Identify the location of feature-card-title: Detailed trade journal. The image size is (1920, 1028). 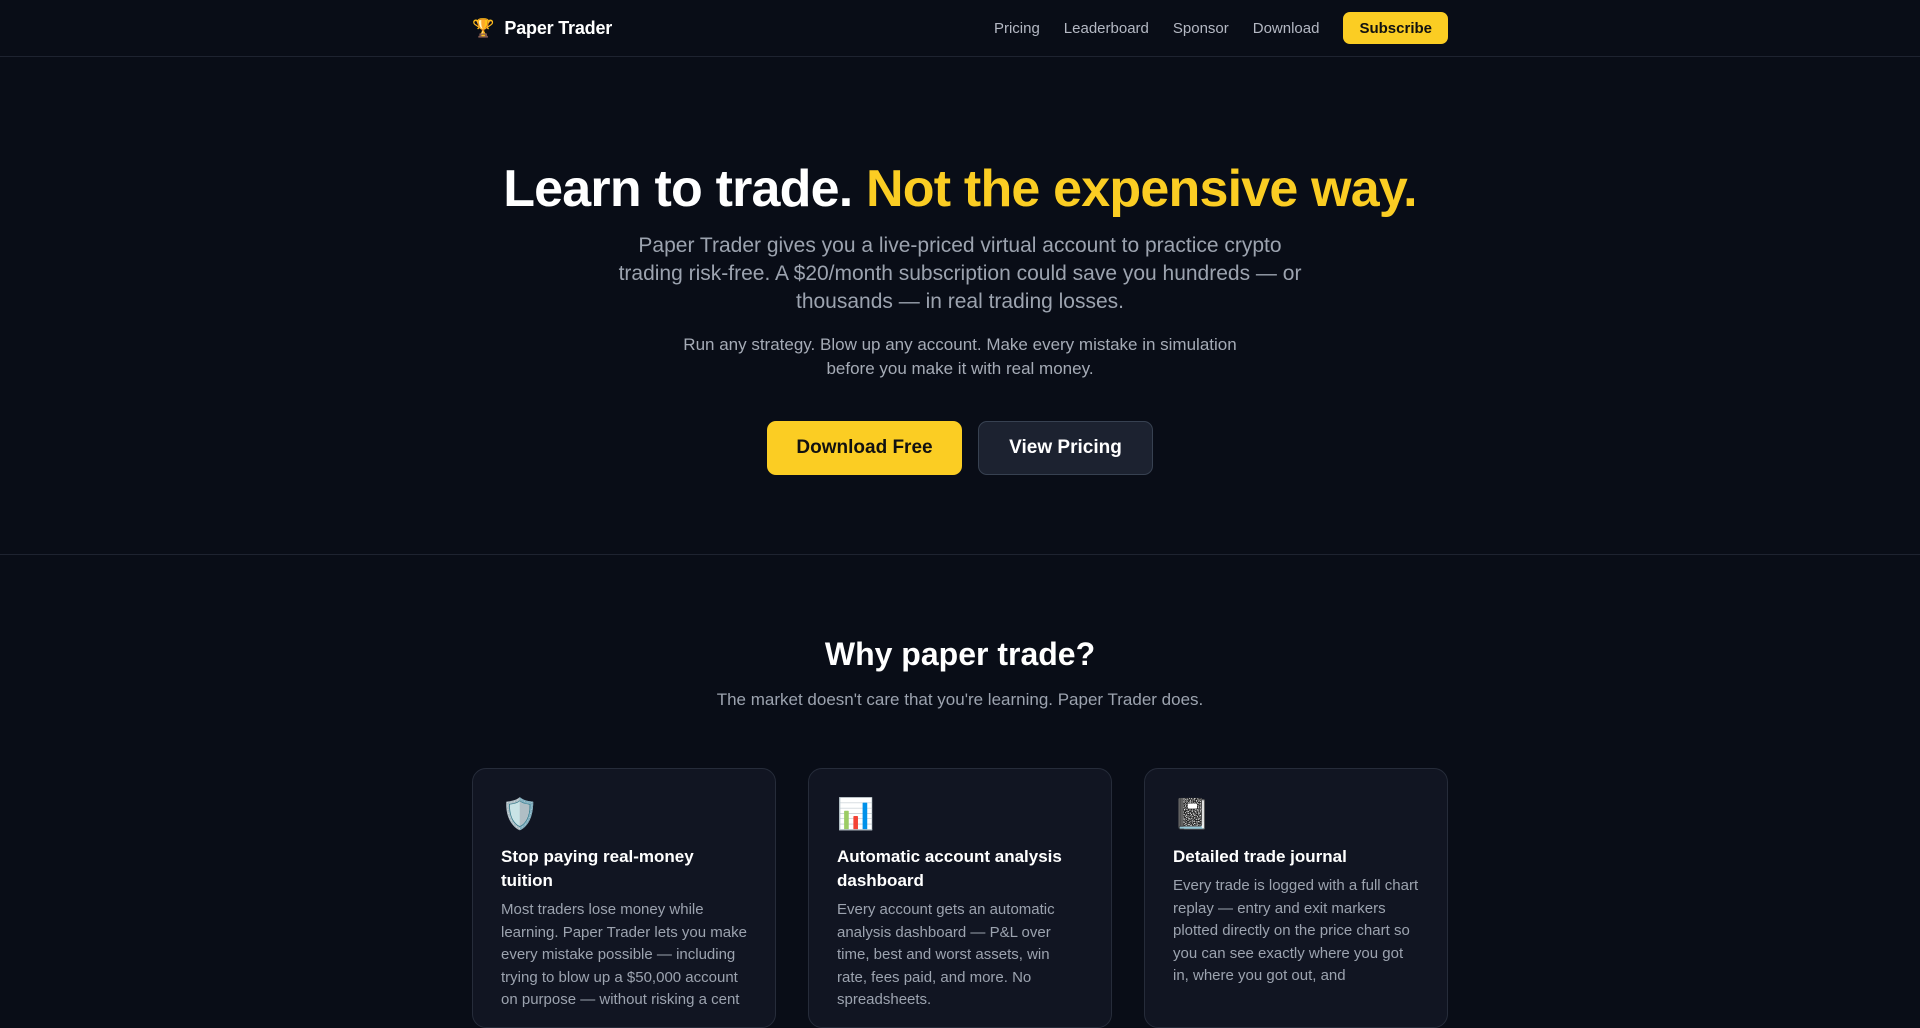
(1260, 856).